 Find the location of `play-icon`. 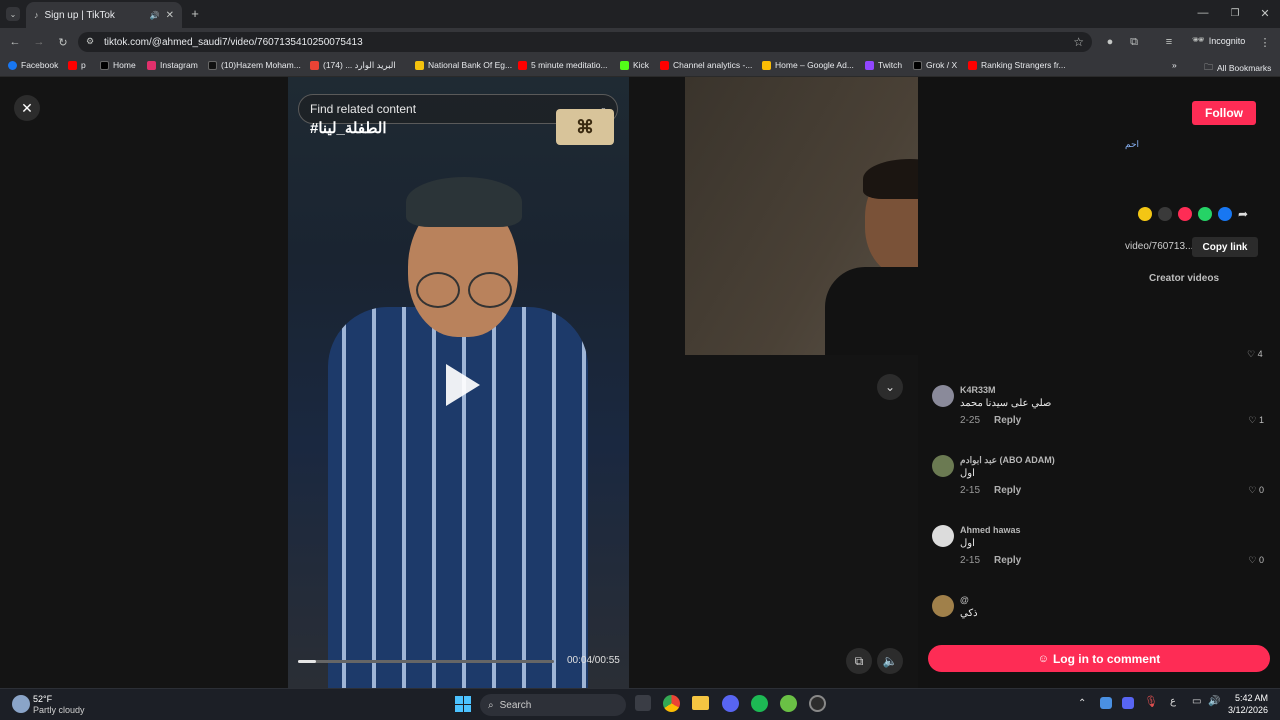

play-icon is located at coordinates (463, 385).